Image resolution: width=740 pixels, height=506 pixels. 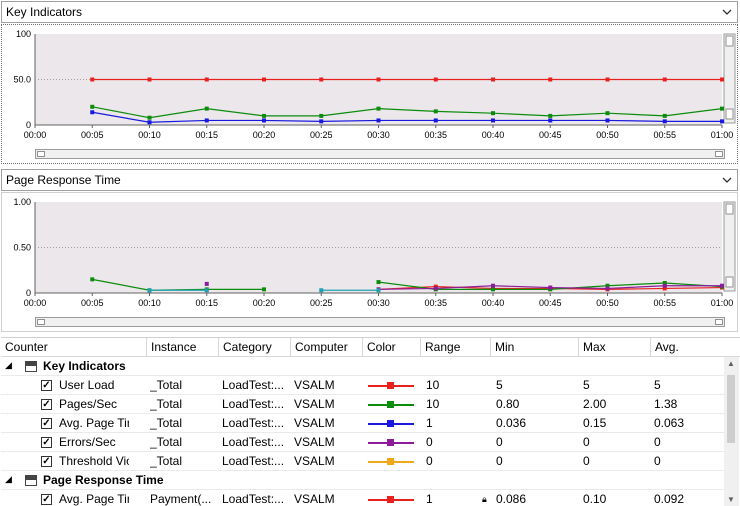 What do you see at coordinates (22, 80) in the screenshot?
I see `y-tick-label: 50.0` at bounding box center [22, 80].